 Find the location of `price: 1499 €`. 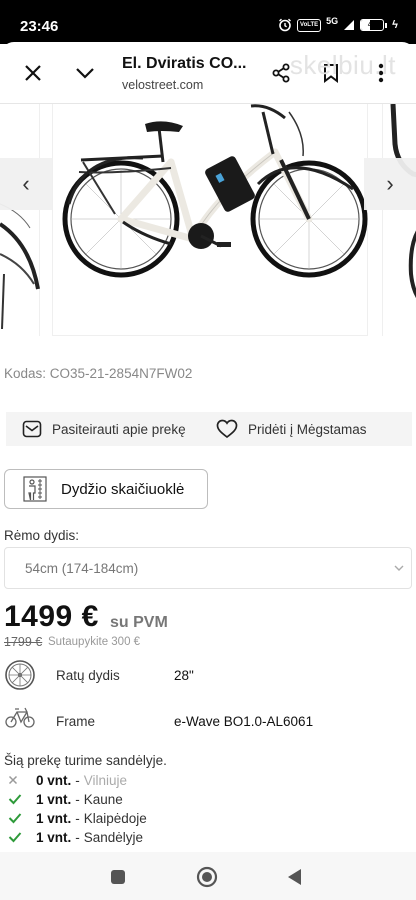

price: 1499 € is located at coordinates (51, 616).